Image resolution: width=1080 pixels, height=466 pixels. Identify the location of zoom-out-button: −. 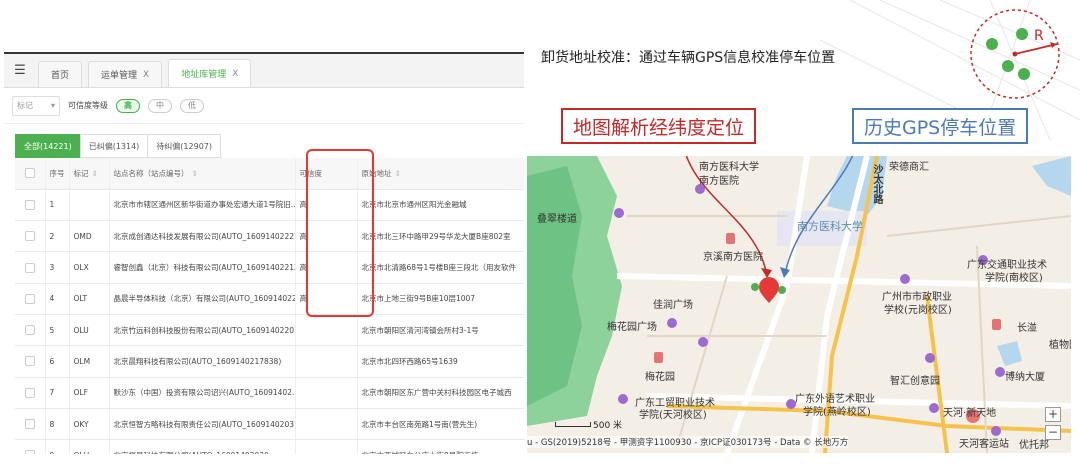
(1053, 432).